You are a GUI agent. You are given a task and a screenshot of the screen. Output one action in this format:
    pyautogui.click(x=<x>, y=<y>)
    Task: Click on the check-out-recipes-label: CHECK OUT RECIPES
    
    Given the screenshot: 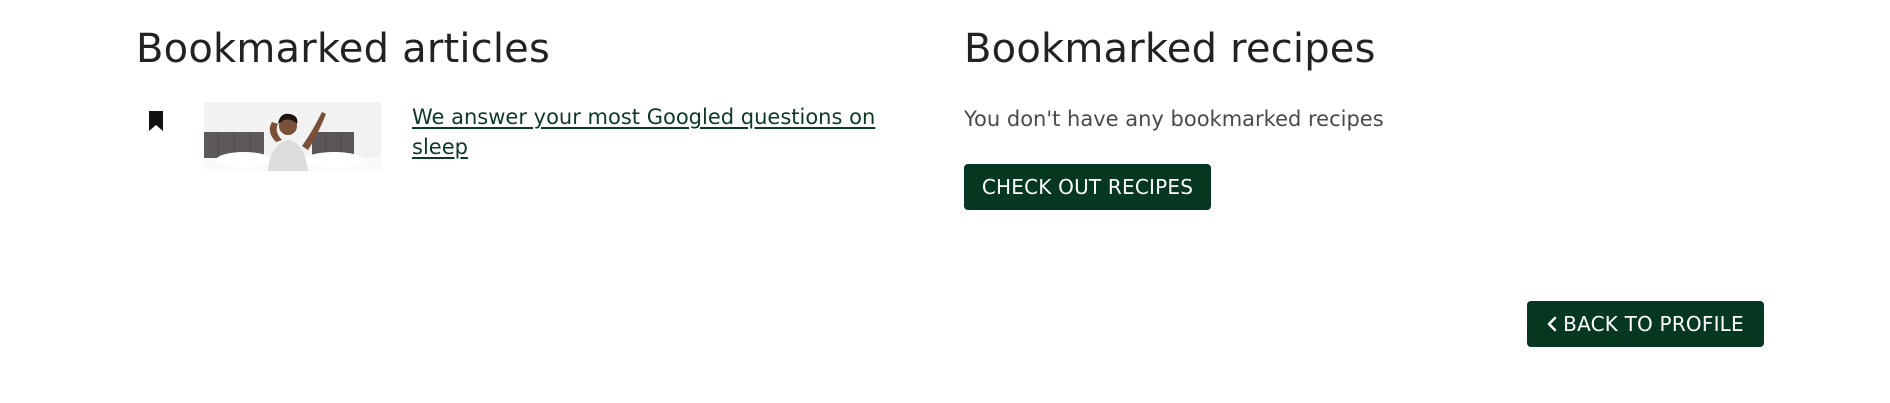 What is the action you would take?
    pyautogui.click(x=1087, y=187)
    